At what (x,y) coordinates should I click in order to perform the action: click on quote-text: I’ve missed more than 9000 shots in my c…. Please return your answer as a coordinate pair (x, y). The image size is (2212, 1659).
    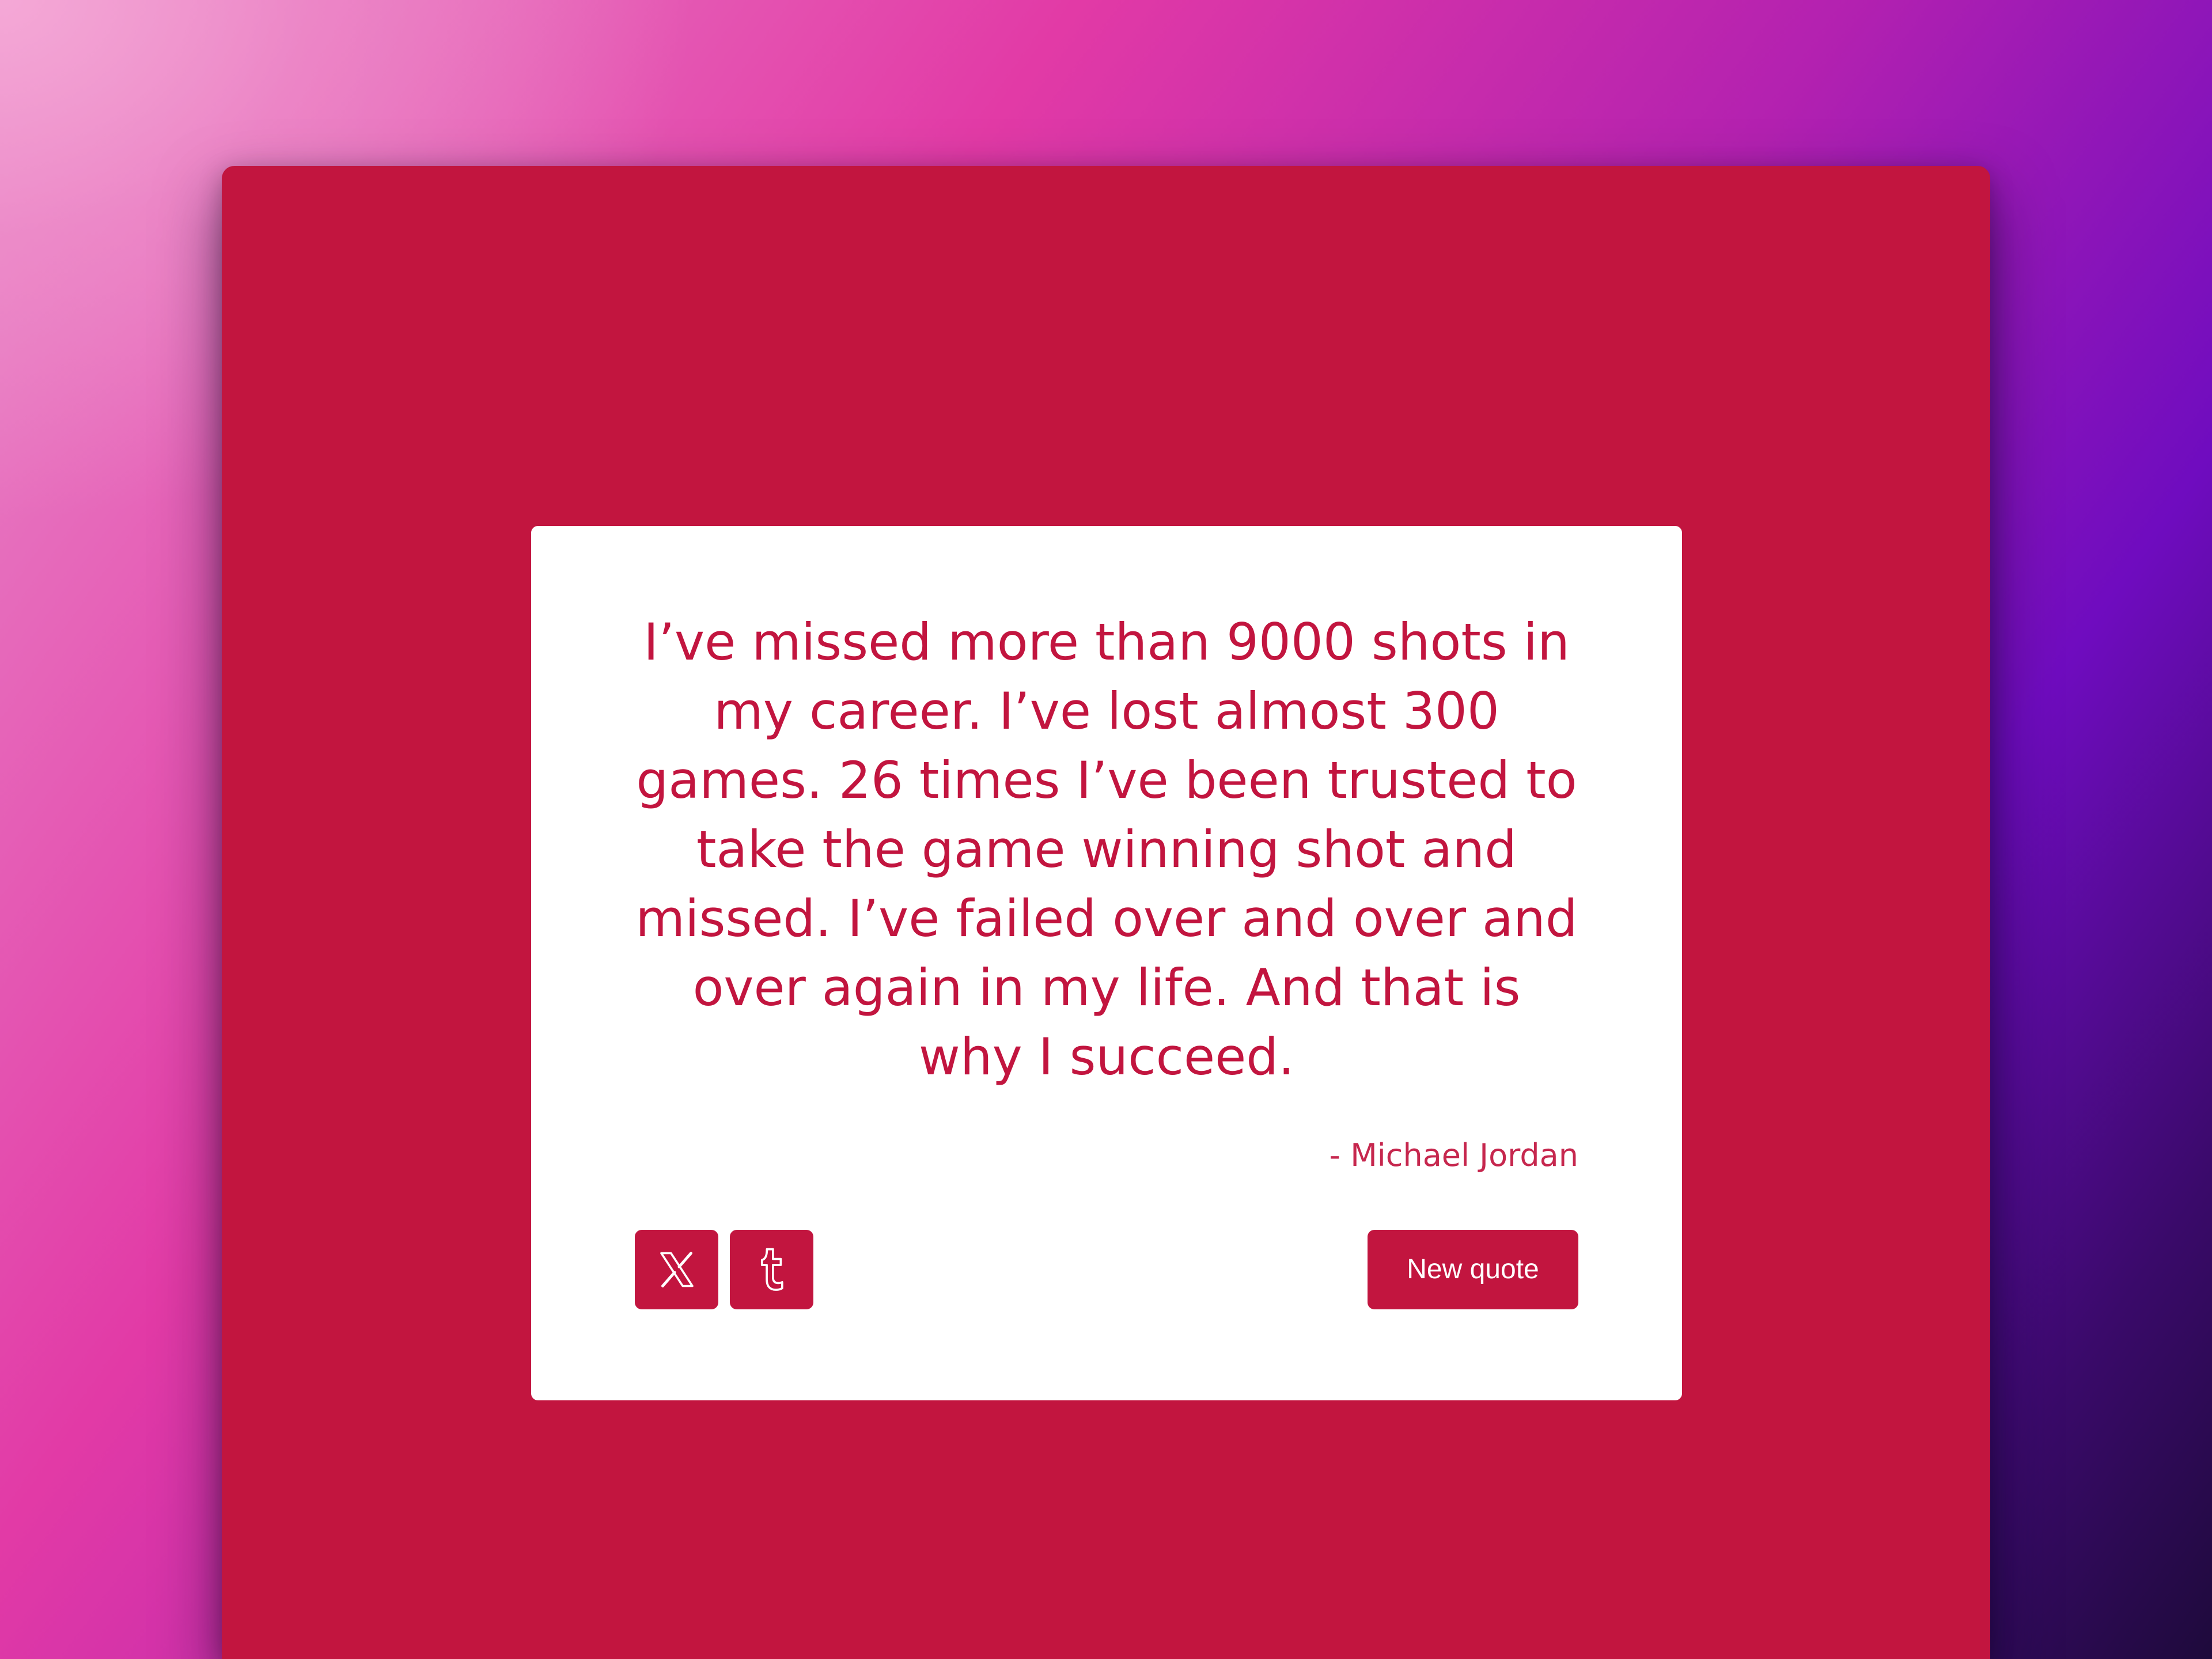
    Looking at the image, I should click on (1106, 849).